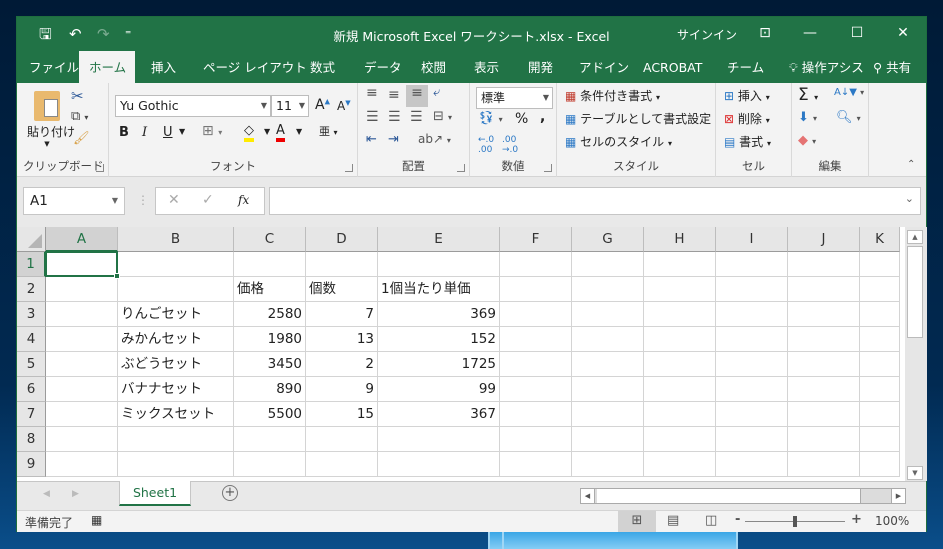  Describe the element at coordinates (82, 314) in the screenshot. I see `cell-a3` at that location.